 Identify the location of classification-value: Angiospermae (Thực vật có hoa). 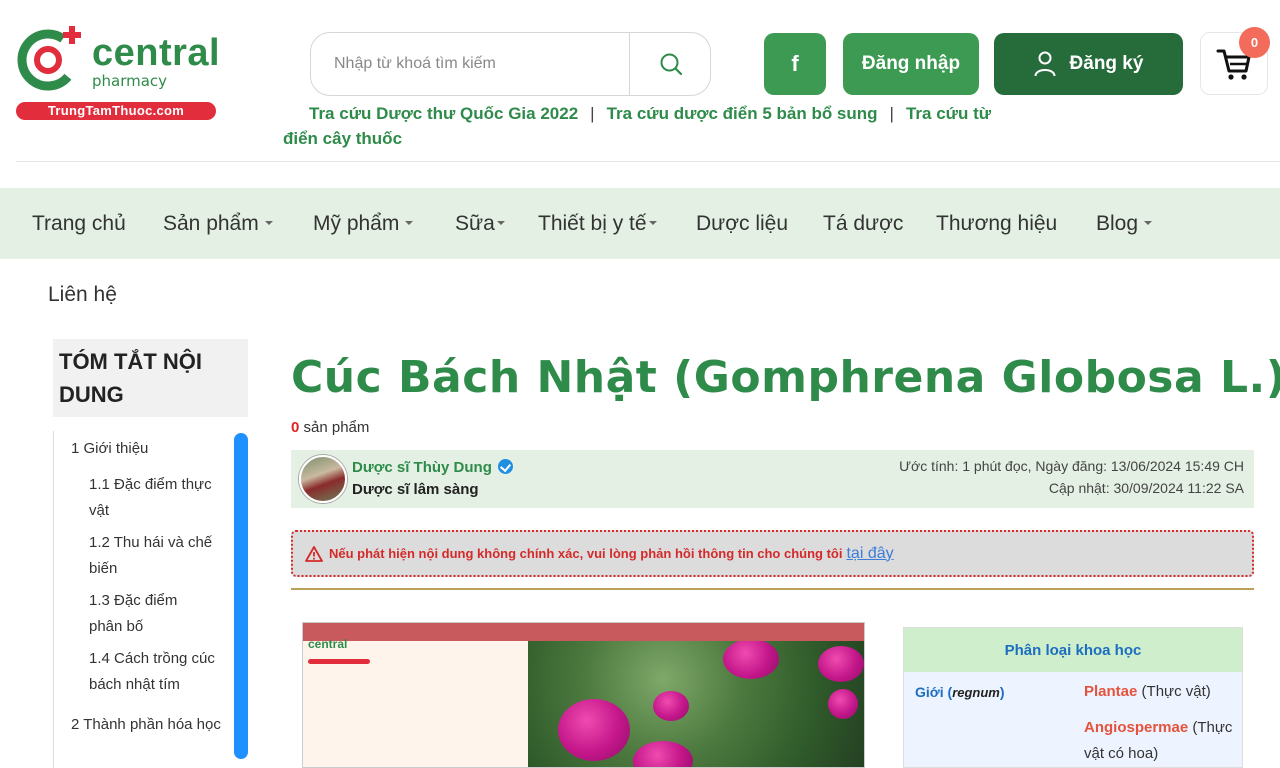
(1159, 741).